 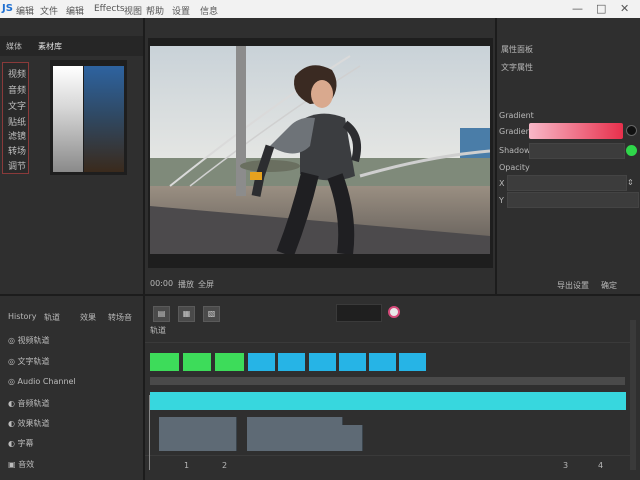 I want to click on tool-text: 文字, so click(x=17, y=105).